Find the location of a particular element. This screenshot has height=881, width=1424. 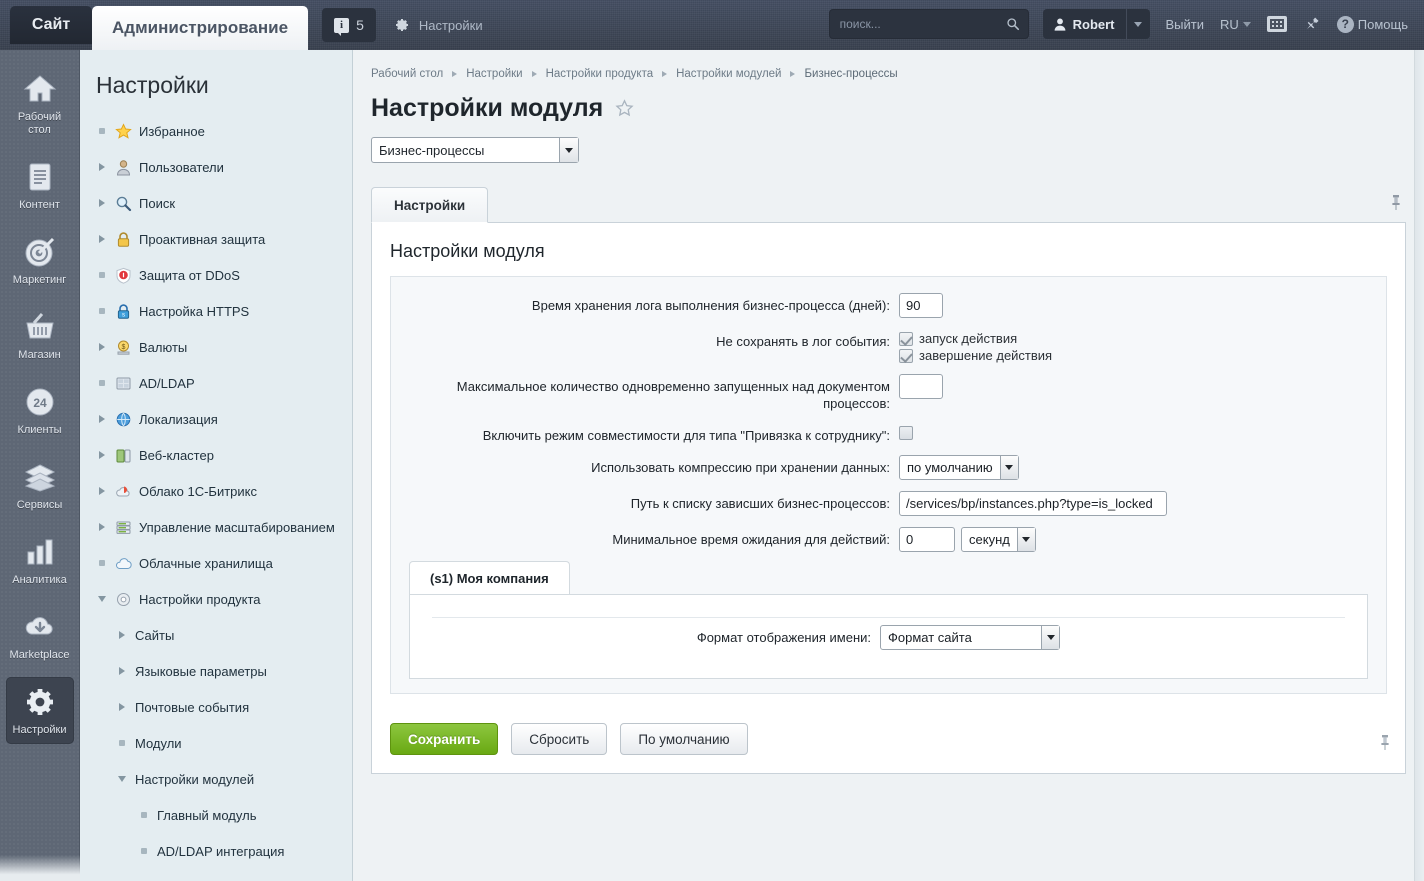

tab-settings: Настройки is located at coordinates (430, 205).